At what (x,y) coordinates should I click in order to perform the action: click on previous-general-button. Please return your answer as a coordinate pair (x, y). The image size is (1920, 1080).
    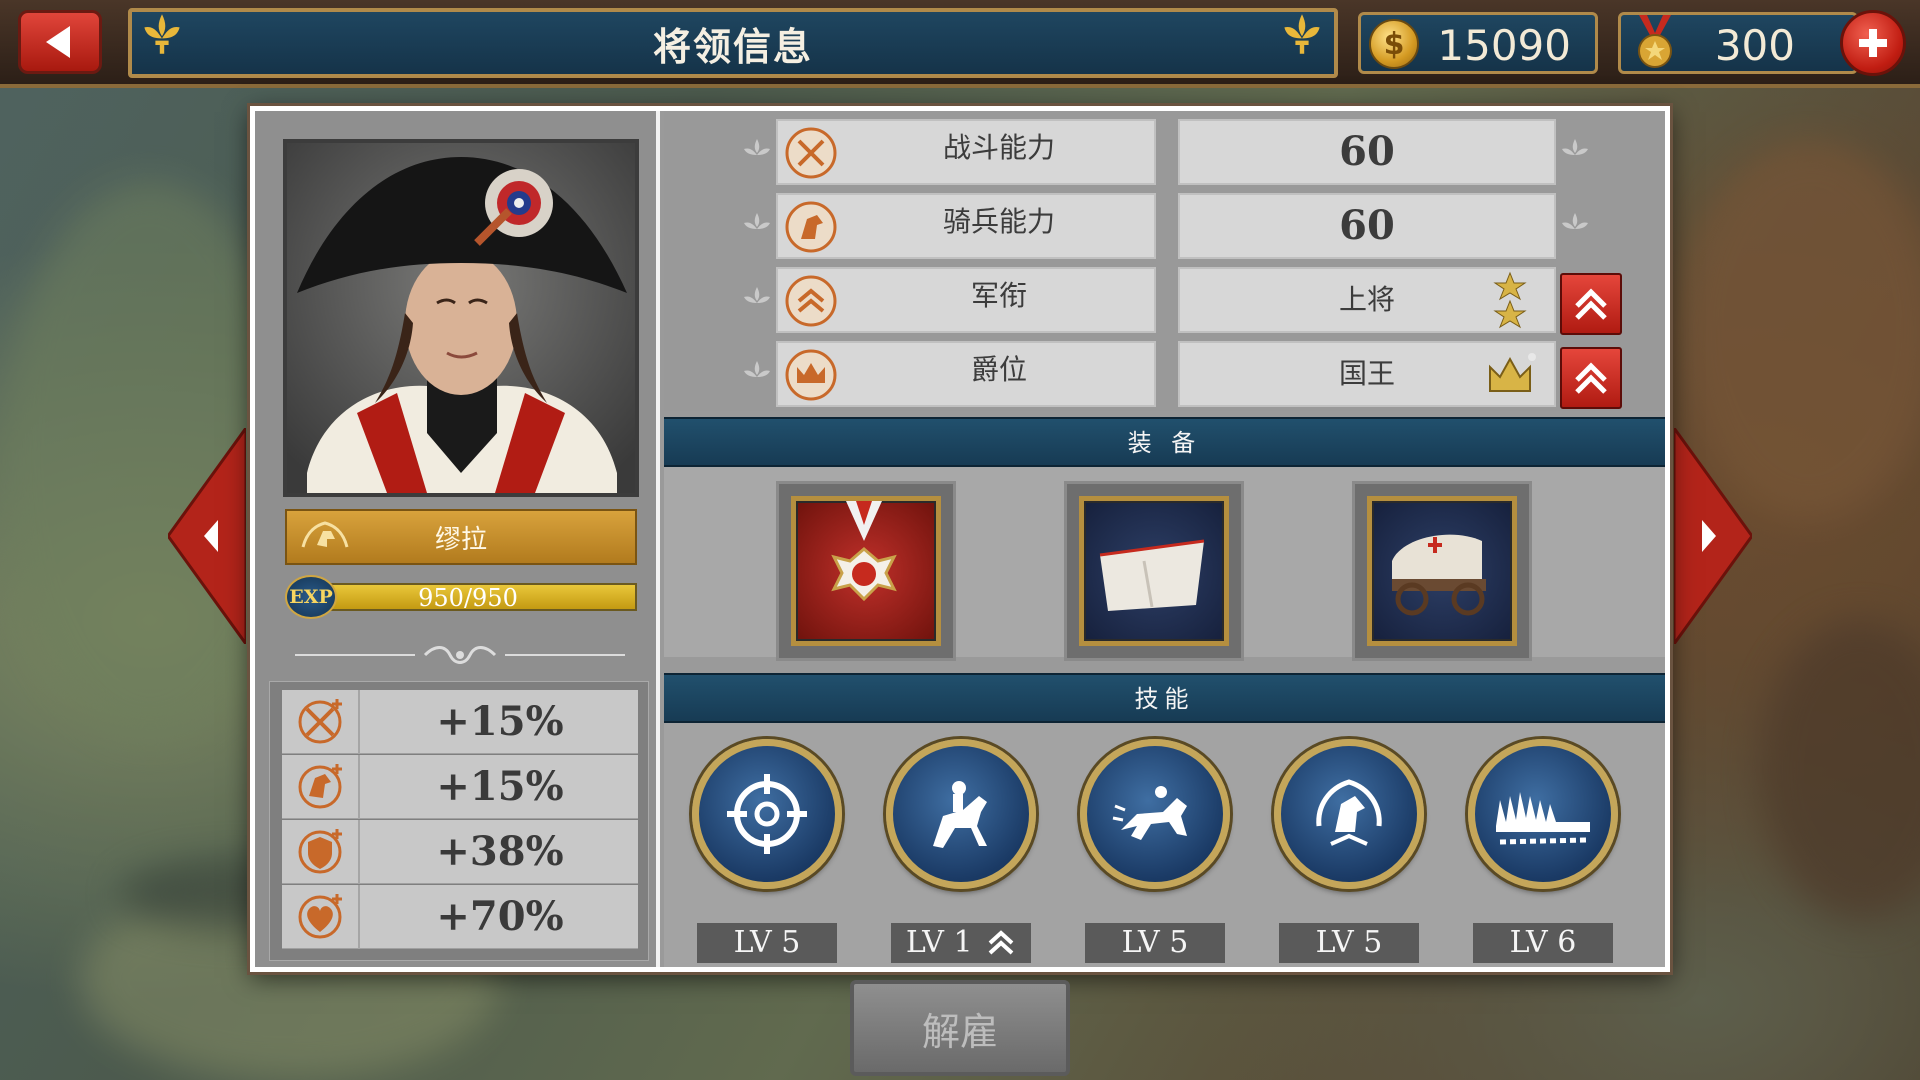
    Looking at the image, I should click on (207, 536).